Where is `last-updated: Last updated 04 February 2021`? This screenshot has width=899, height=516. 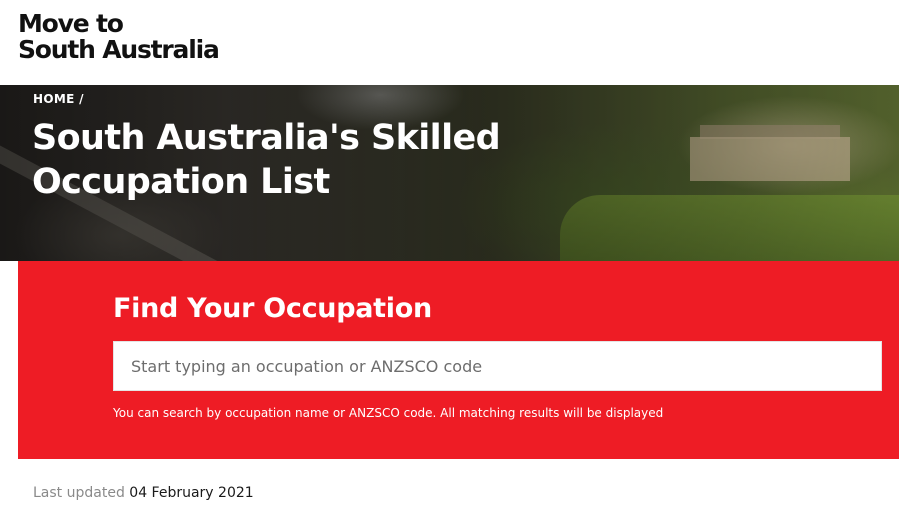
last-updated: Last updated 04 February 2021 is located at coordinates (143, 493).